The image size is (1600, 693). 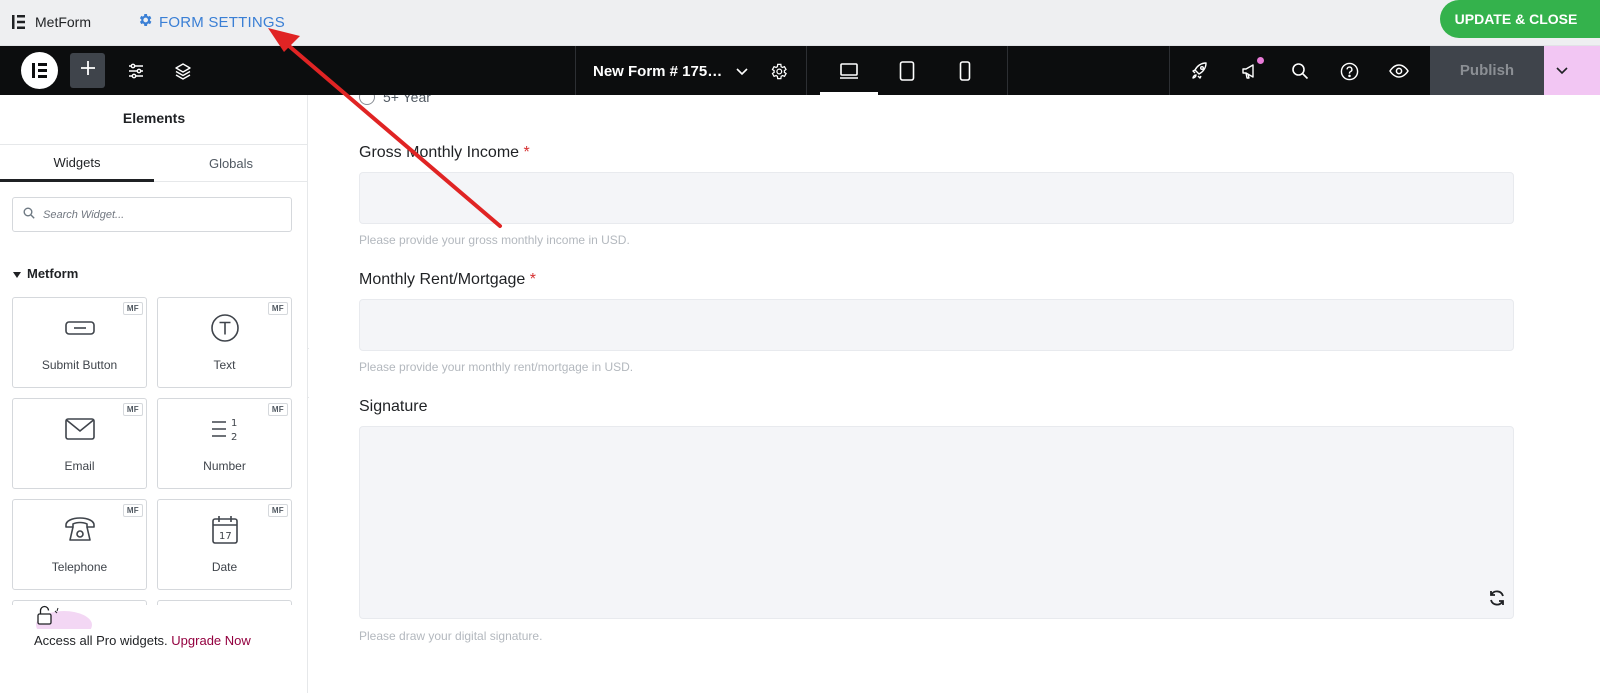 I want to click on refresh-icon, so click(x=1497, y=598).